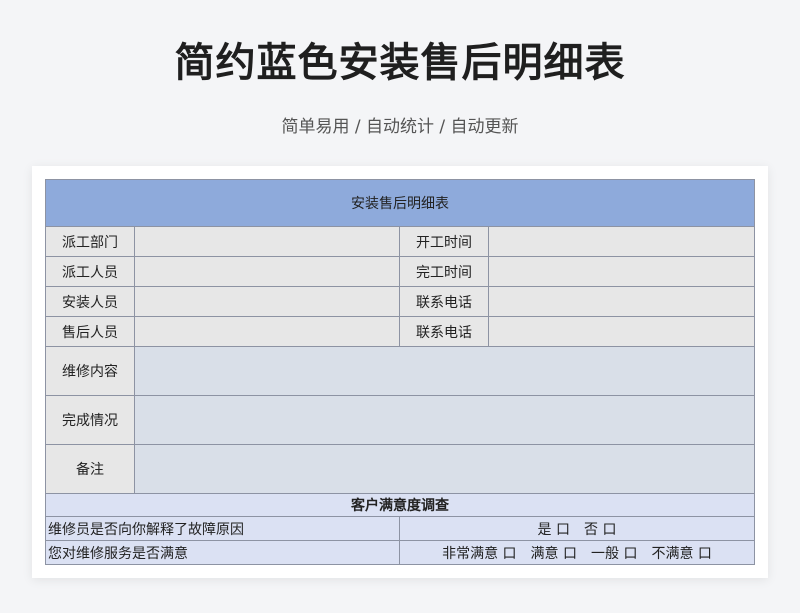 This screenshot has width=800, height=613. Describe the element at coordinates (400, 63) in the screenshot. I see `page-title: 简约蓝色安装售后明细表` at that location.